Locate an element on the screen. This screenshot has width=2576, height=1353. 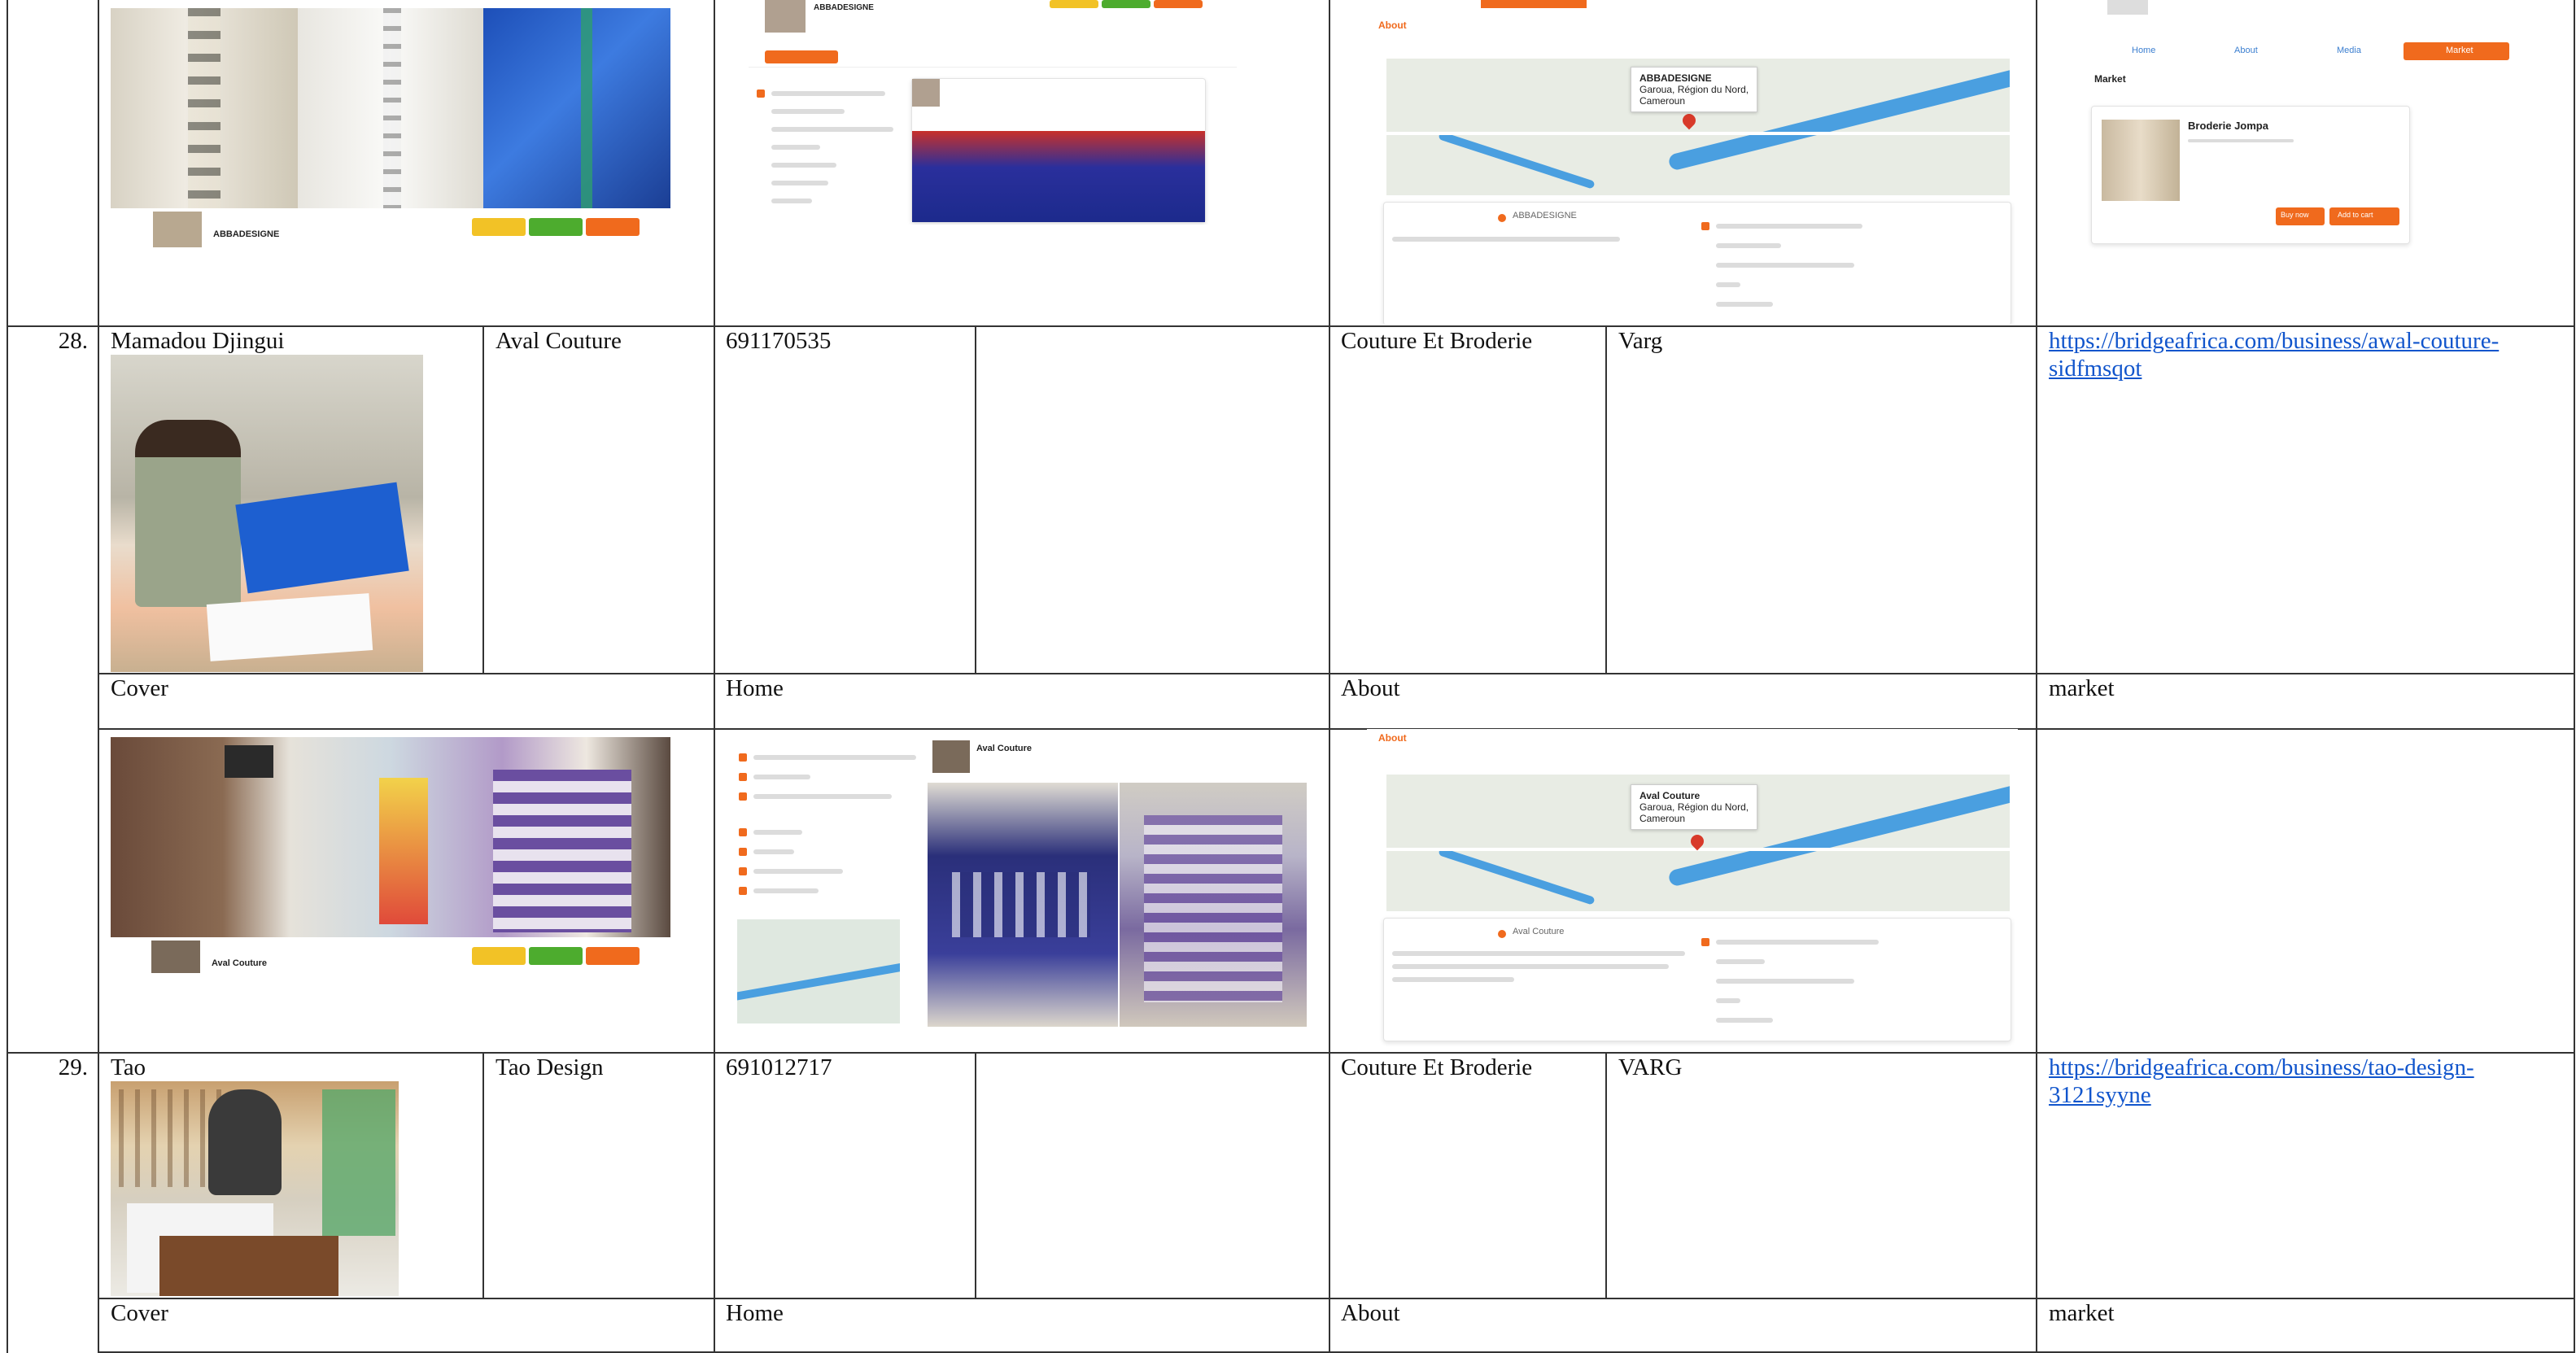
tab-home: Home is located at coordinates (2143, 50).